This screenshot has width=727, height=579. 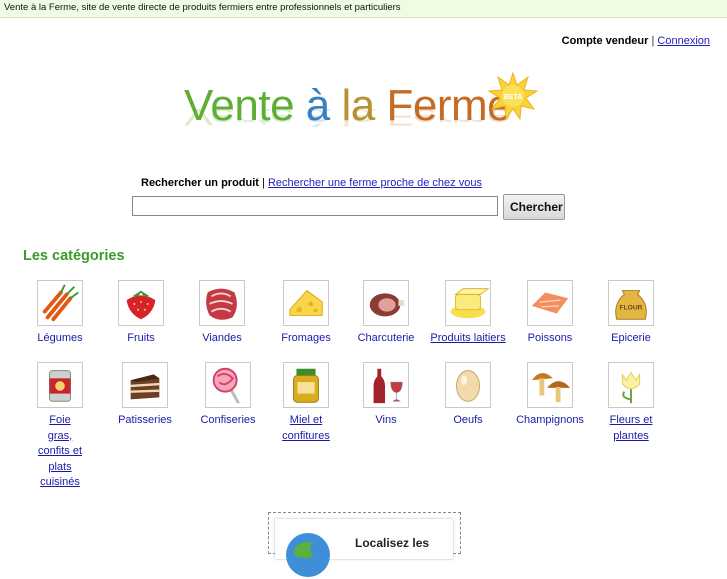 What do you see at coordinates (145, 385) in the screenshot?
I see `cake-icon` at bounding box center [145, 385].